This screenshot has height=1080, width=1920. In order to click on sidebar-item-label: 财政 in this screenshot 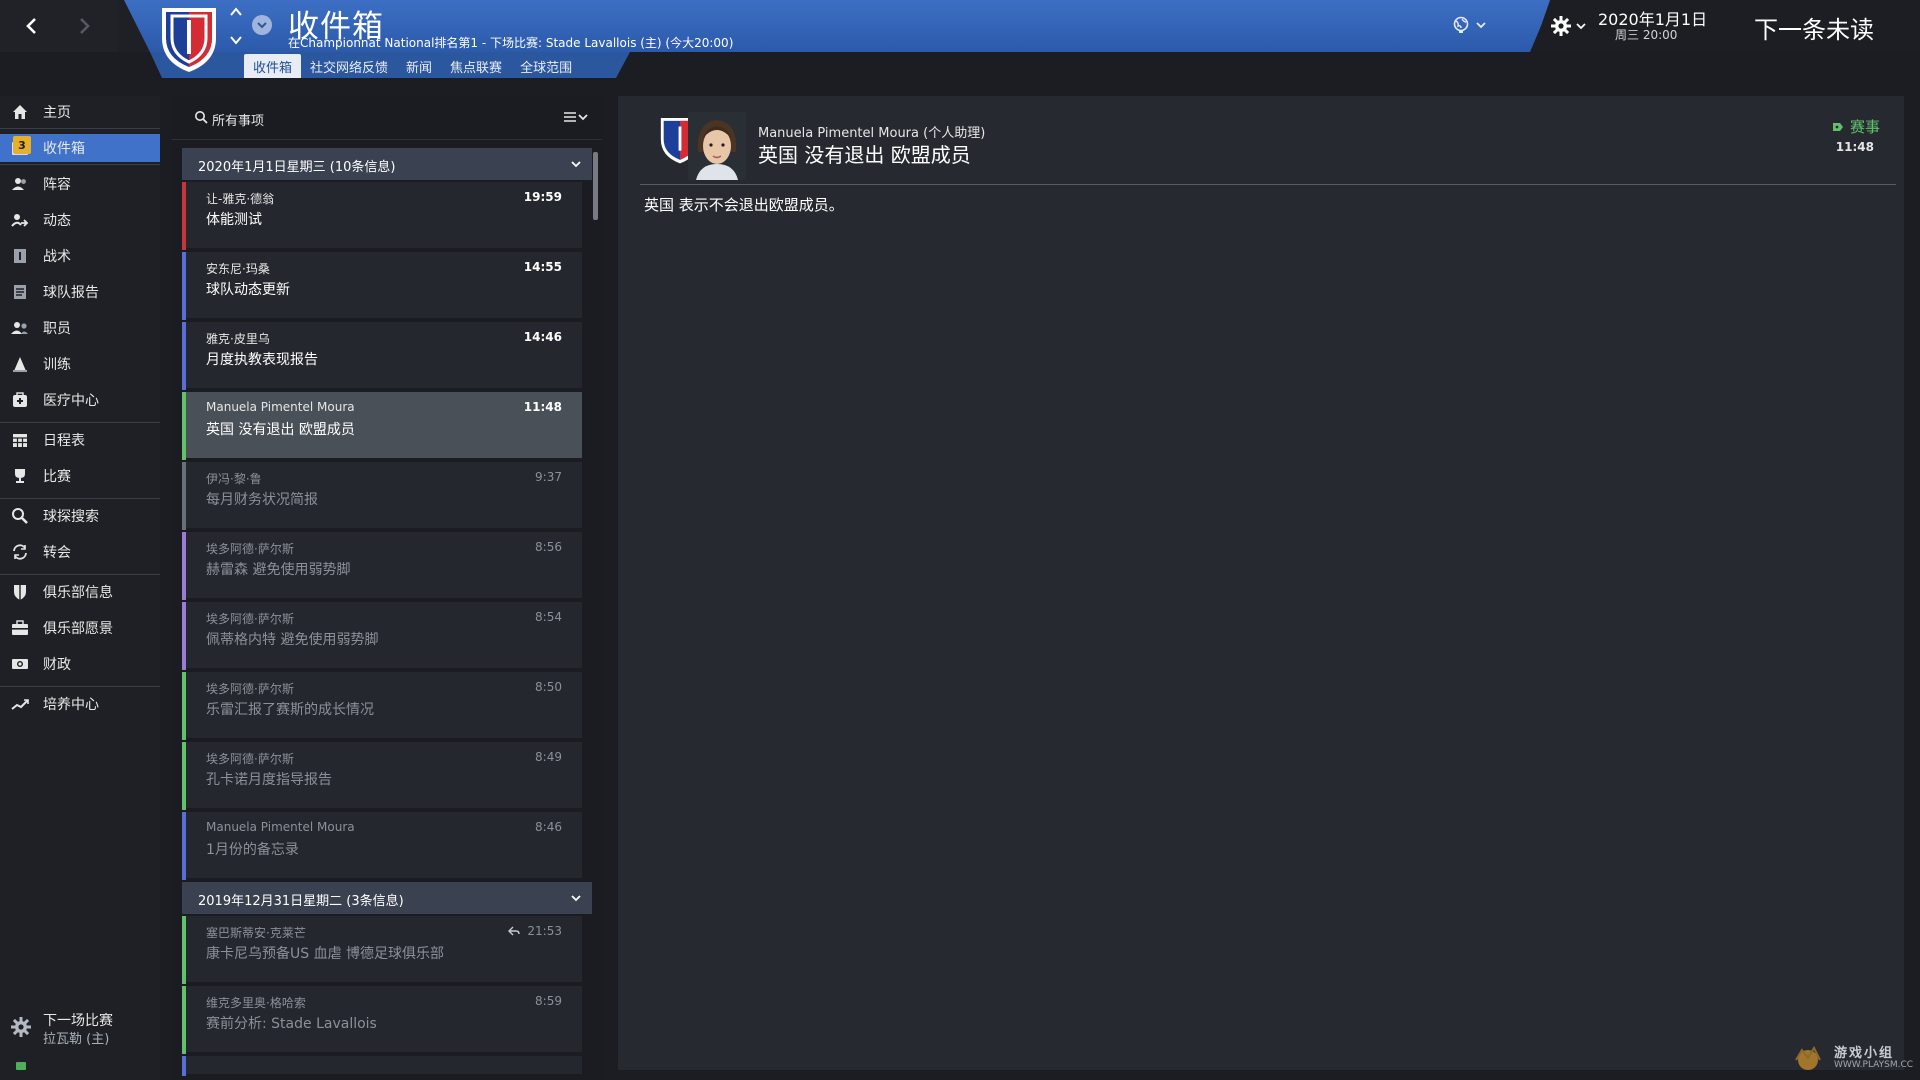, I will do `click(57, 665)`.